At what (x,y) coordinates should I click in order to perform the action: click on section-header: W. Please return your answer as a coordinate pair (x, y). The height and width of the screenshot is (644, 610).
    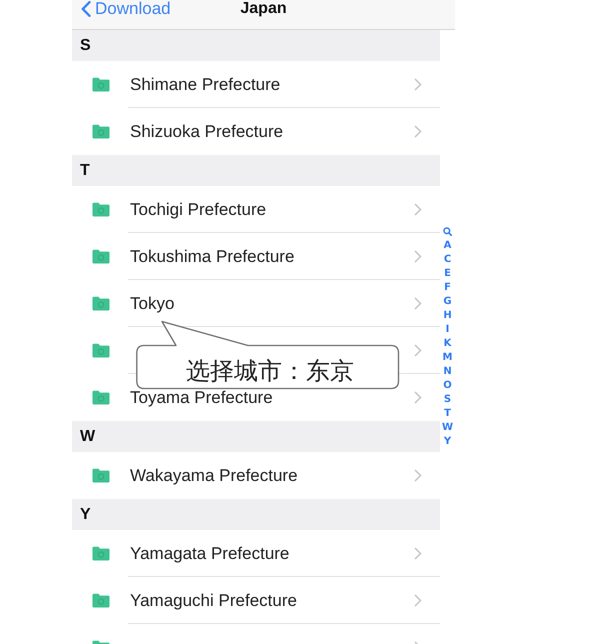
    Looking at the image, I should click on (256, 436).